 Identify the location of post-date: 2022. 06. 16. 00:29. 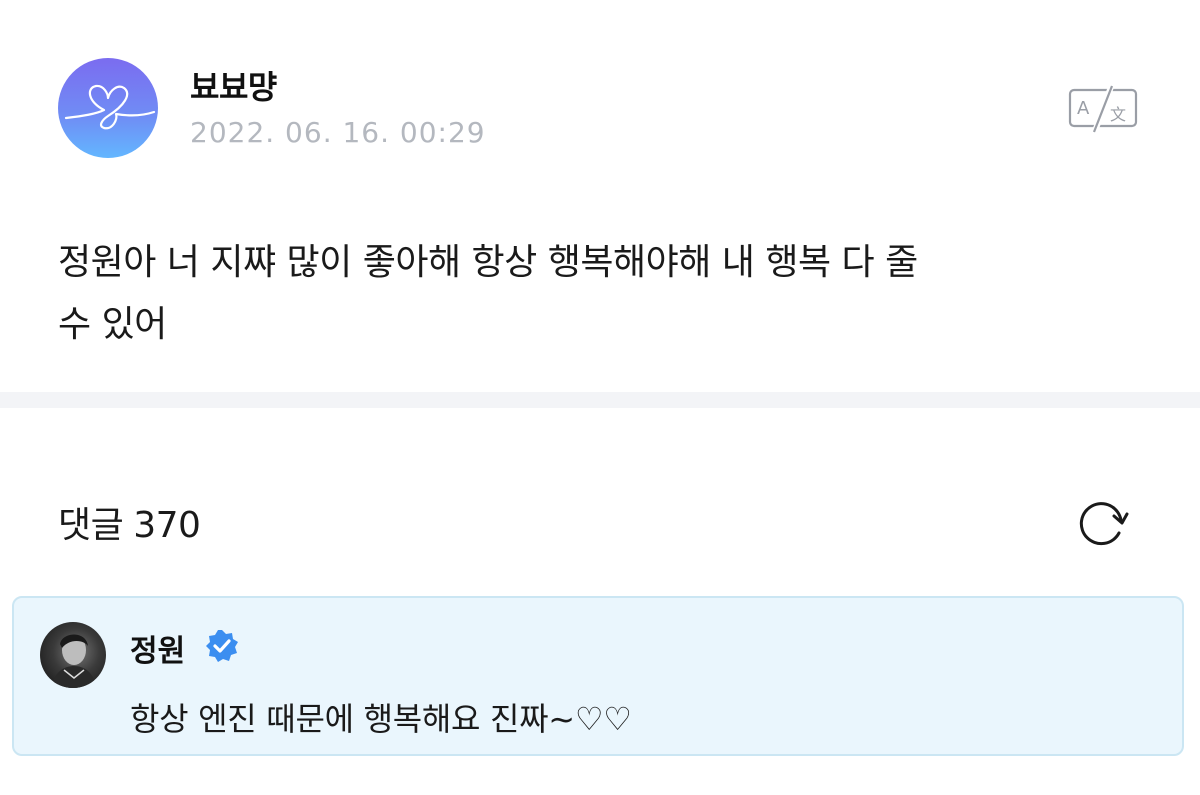
(338, 132).